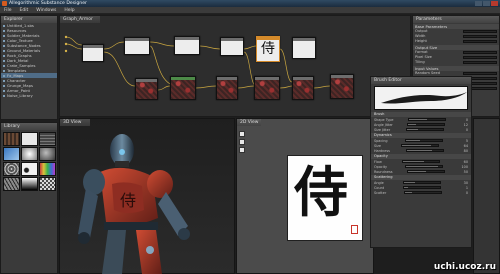 This screenshot has height=274, width=500. Describe the element at coordinates (382, 129) in the screenshot. I see `brush-param-label: Size Jitter` at that location.